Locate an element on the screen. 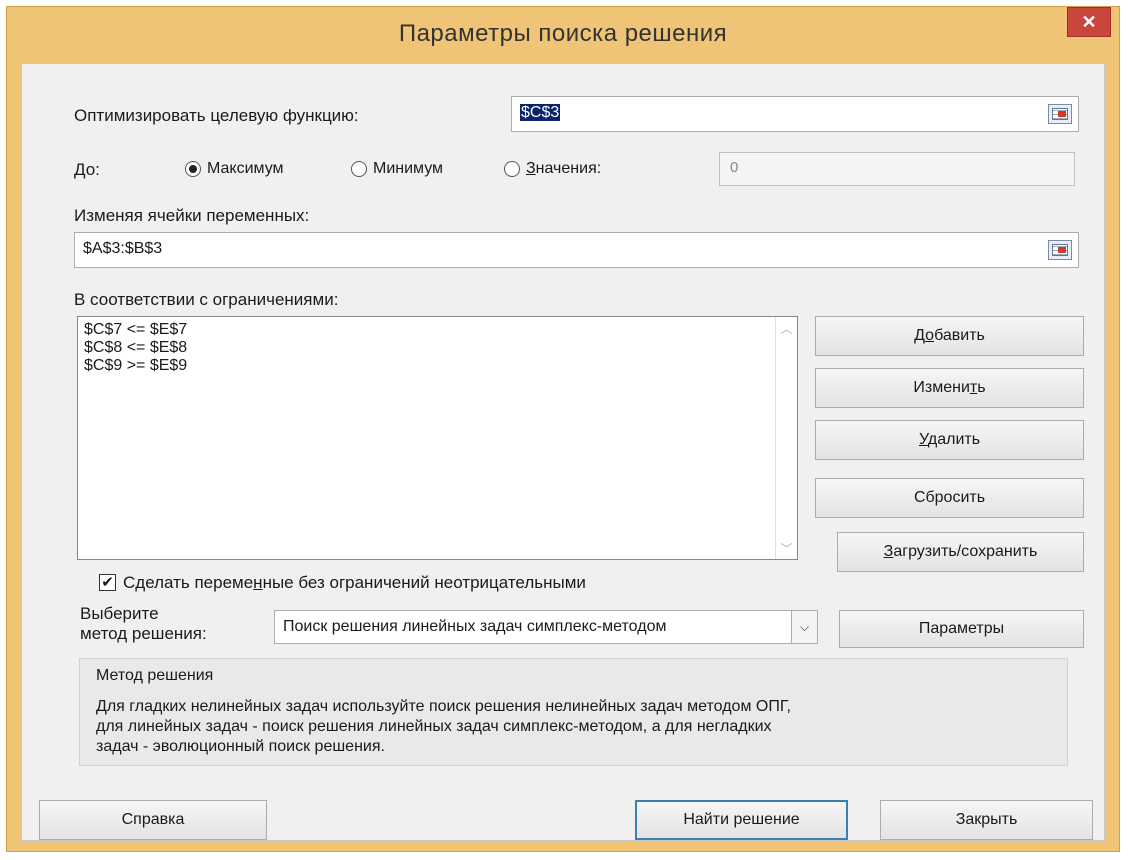 The width and height of the screenshot is (1128, 860). radio-value: Значения: is located at coordinates (552, 169).